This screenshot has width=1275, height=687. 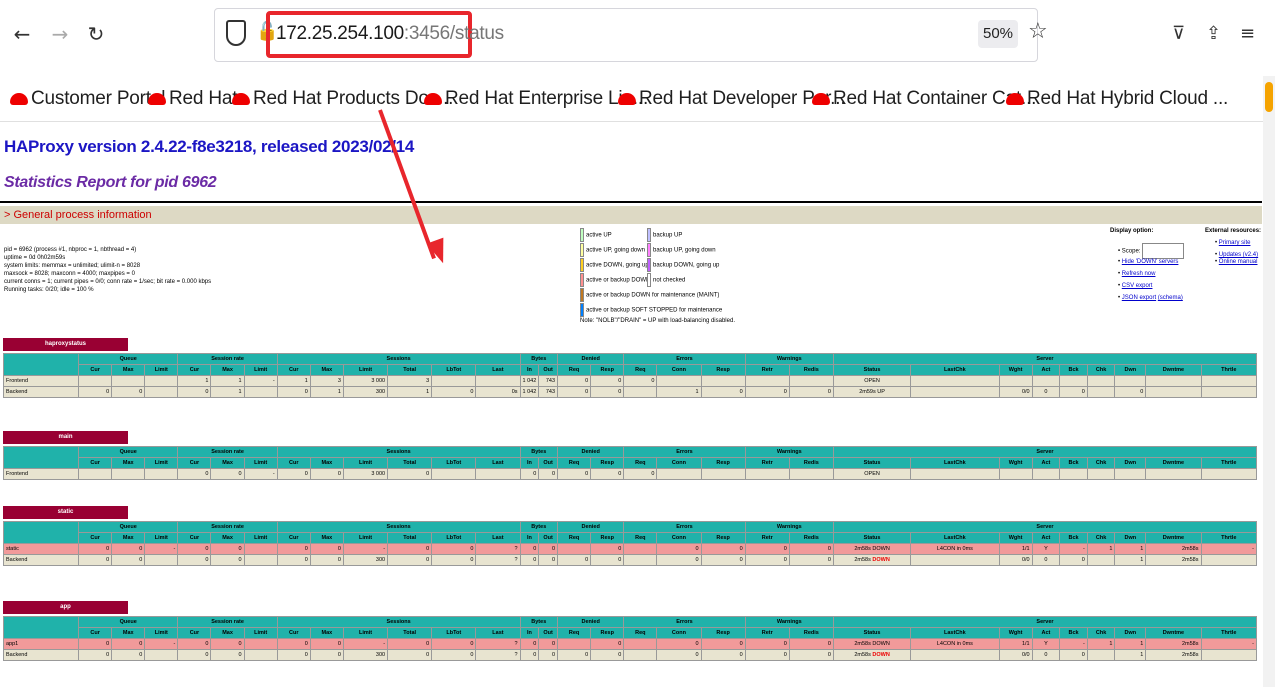 I want to click on row-label: app1, so click(x=41, y=644).